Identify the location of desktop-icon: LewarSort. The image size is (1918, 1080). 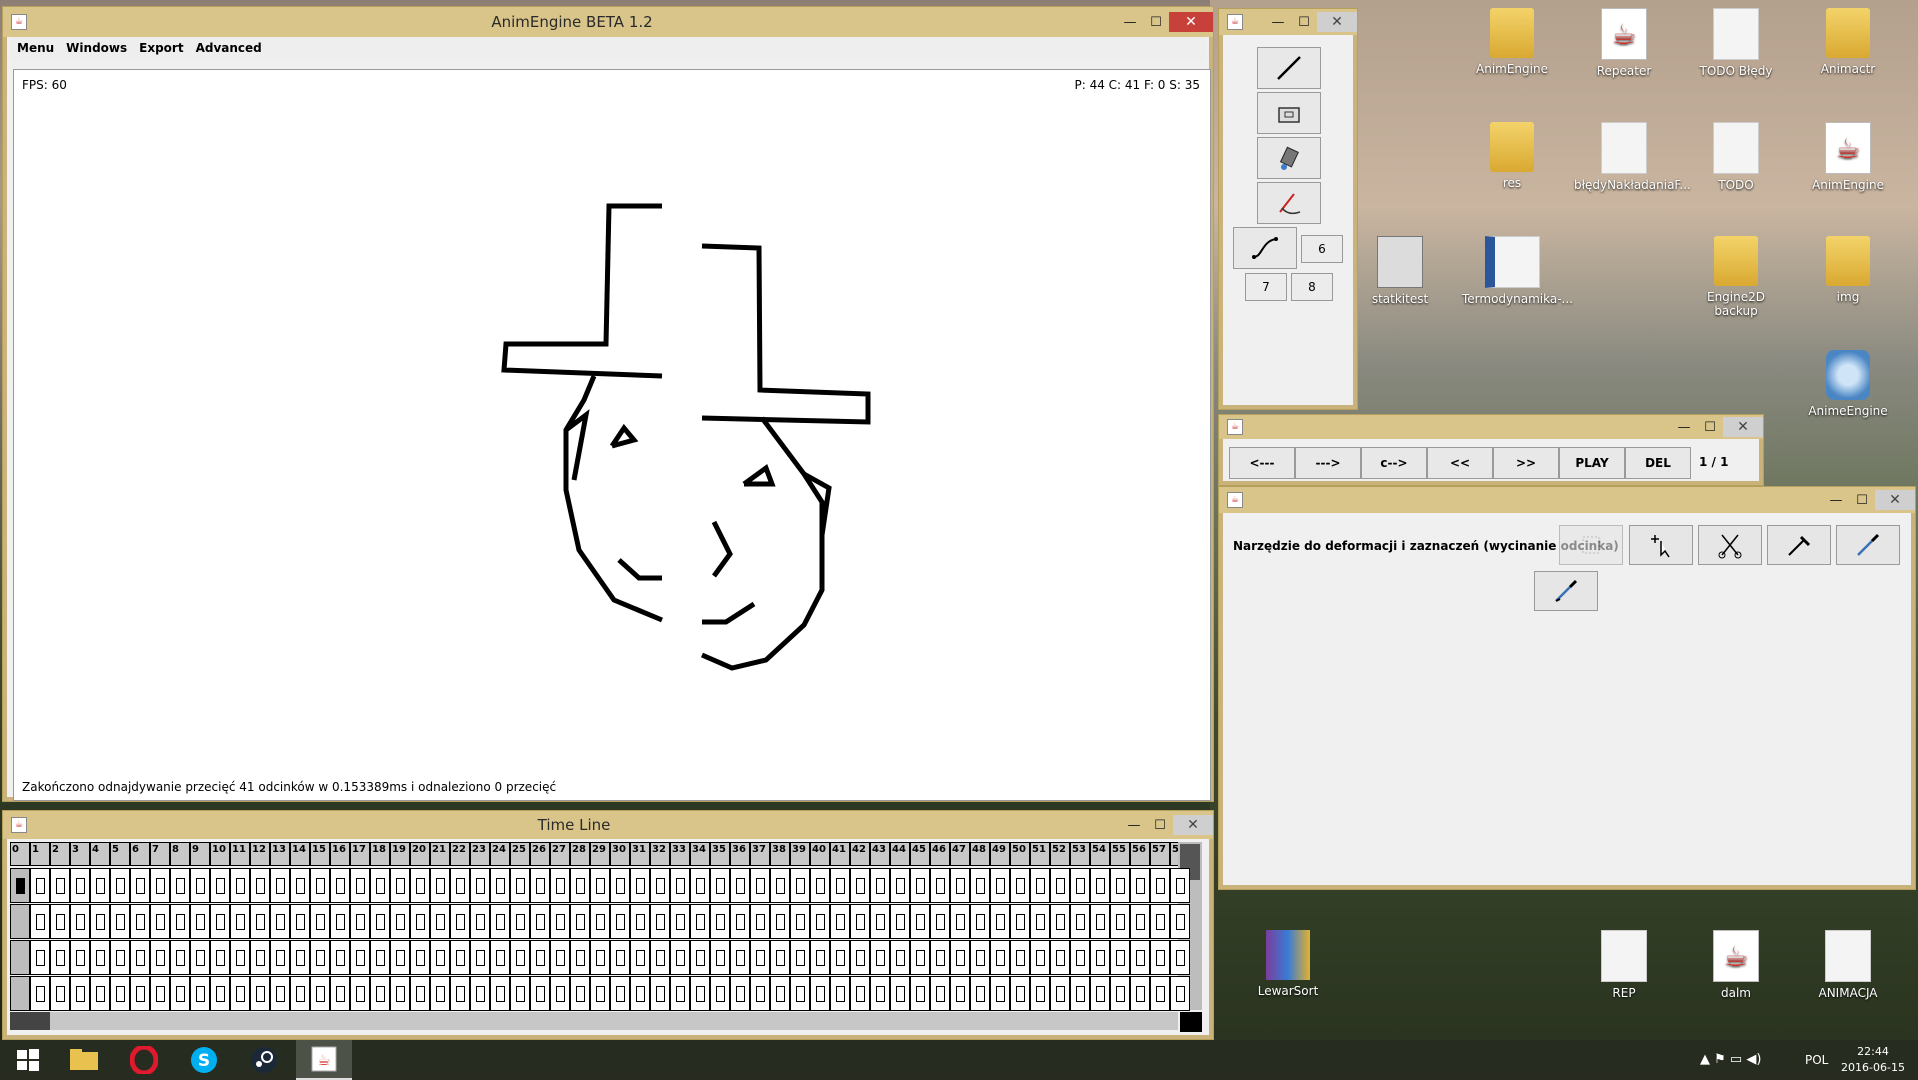
(1288, 964).